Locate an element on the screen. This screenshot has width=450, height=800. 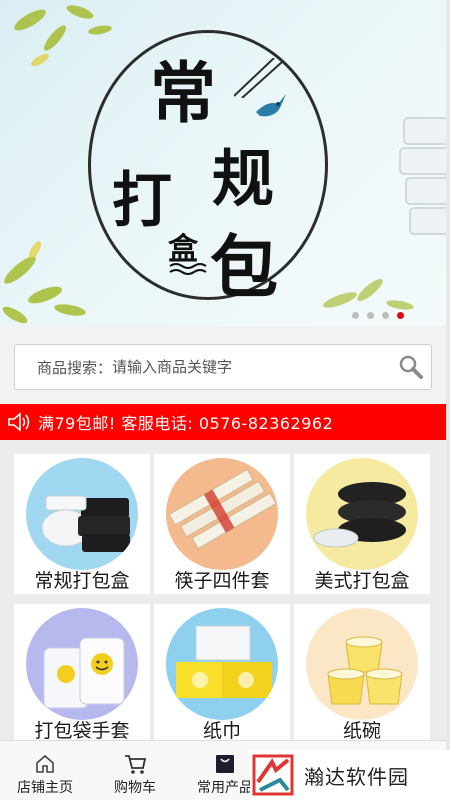
scrollbar-track is located at coordinates (448, 400).